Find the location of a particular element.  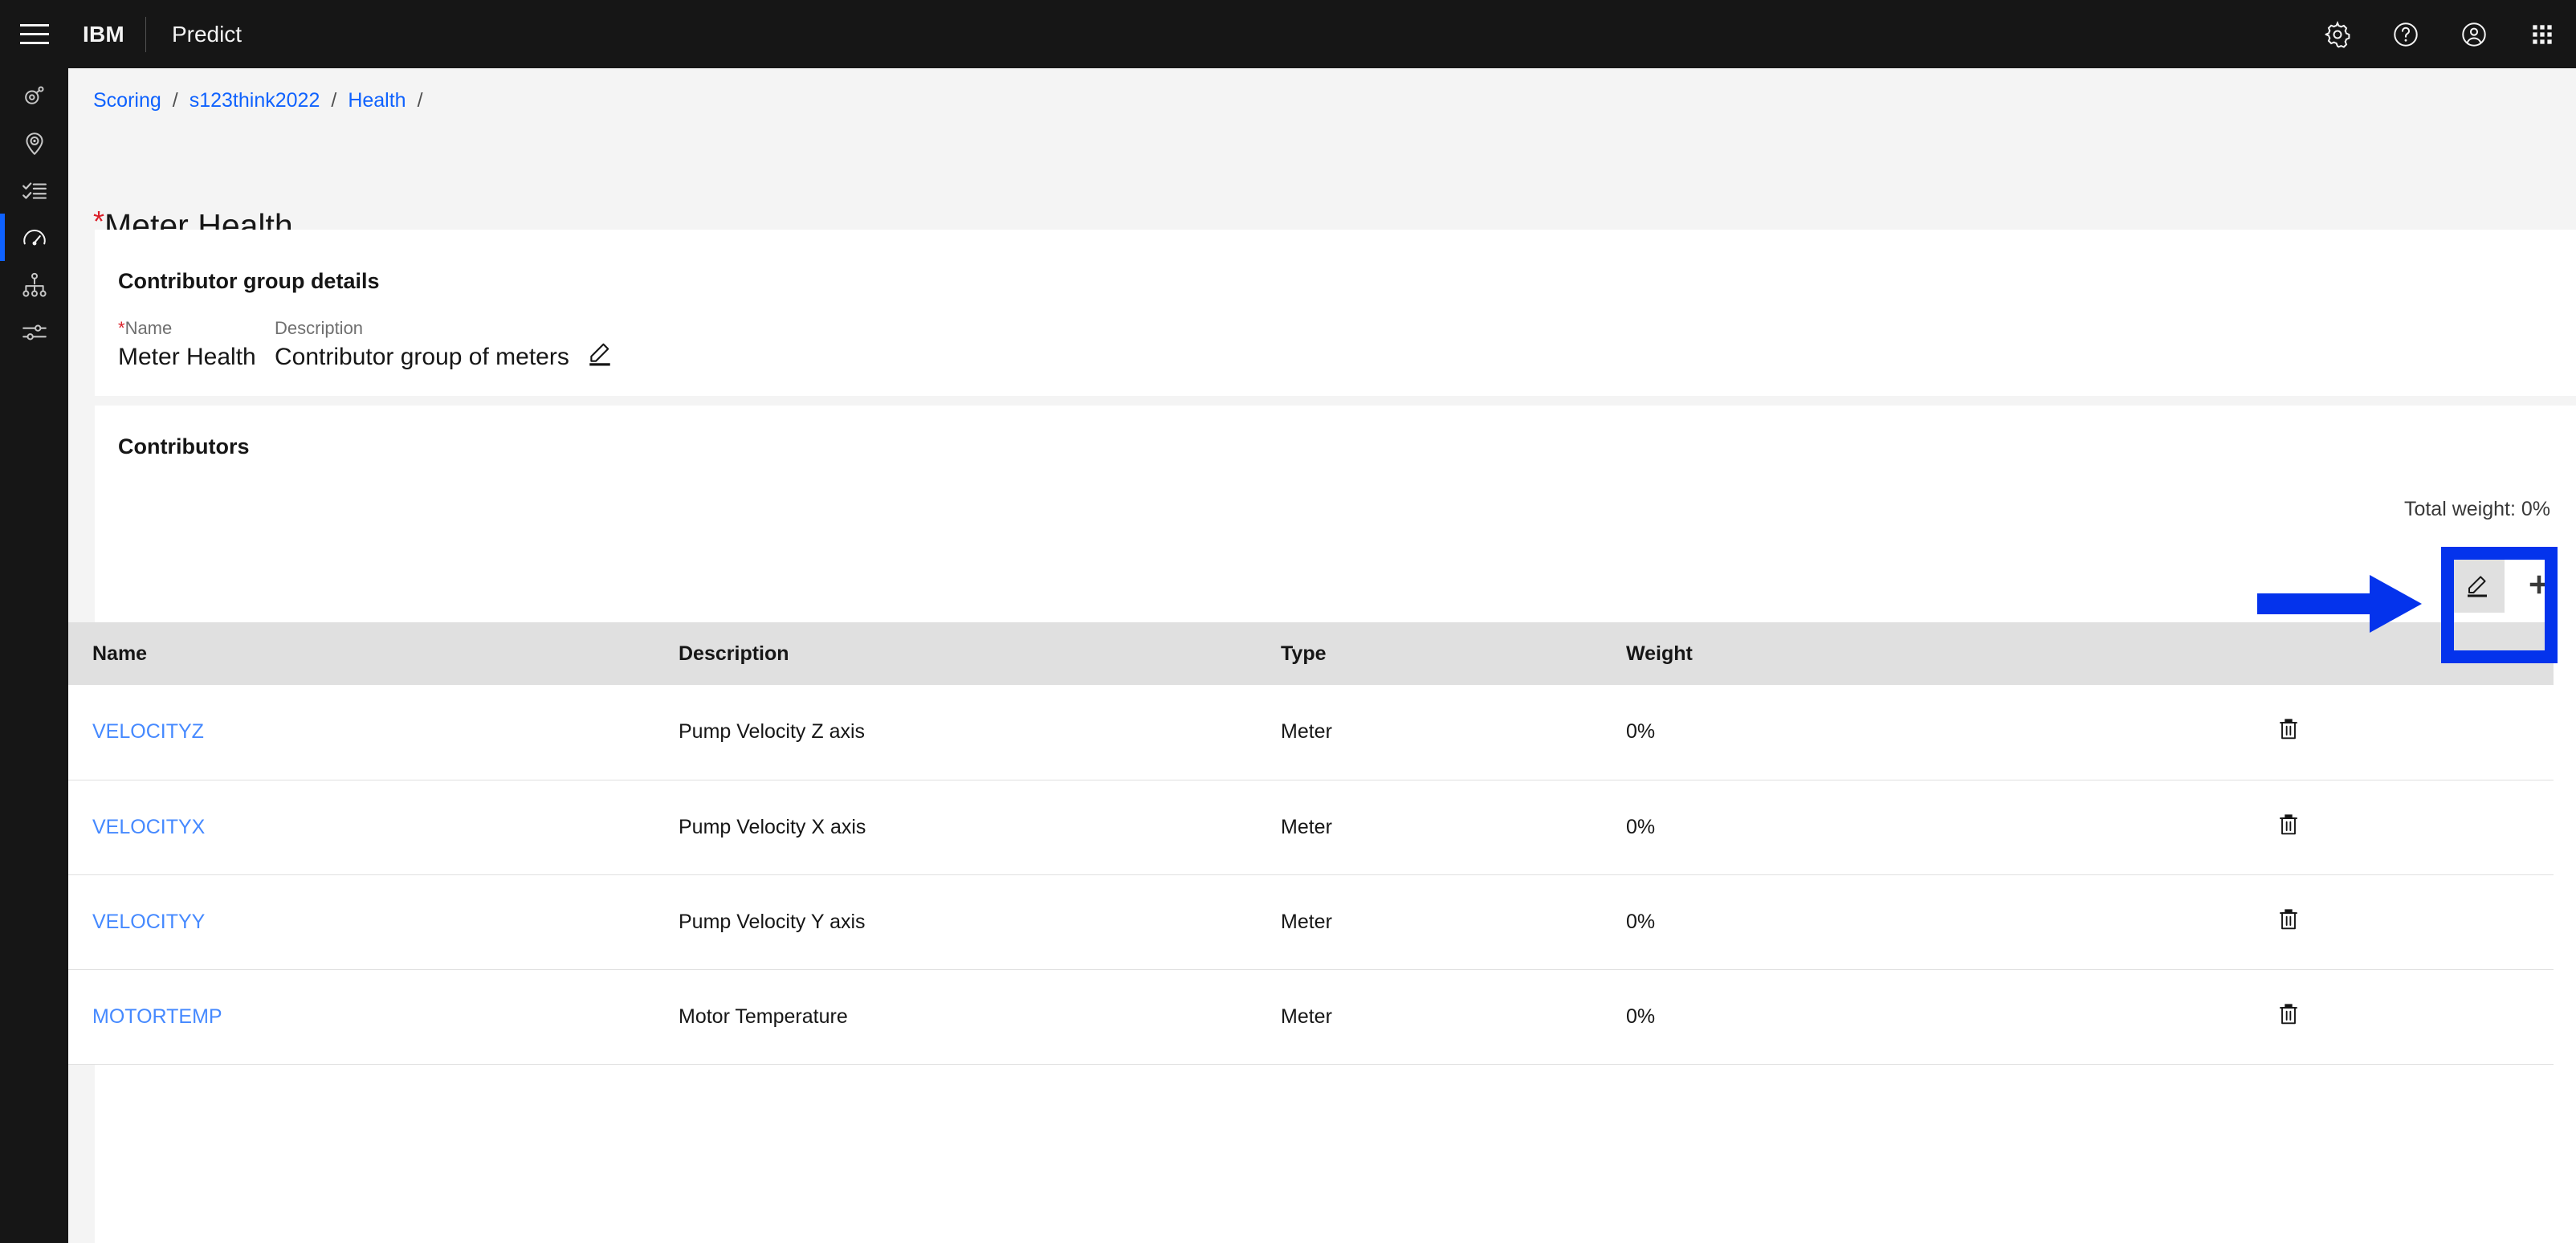

contributor-link: VELOCITYZ is located at coordinates (148, 731).